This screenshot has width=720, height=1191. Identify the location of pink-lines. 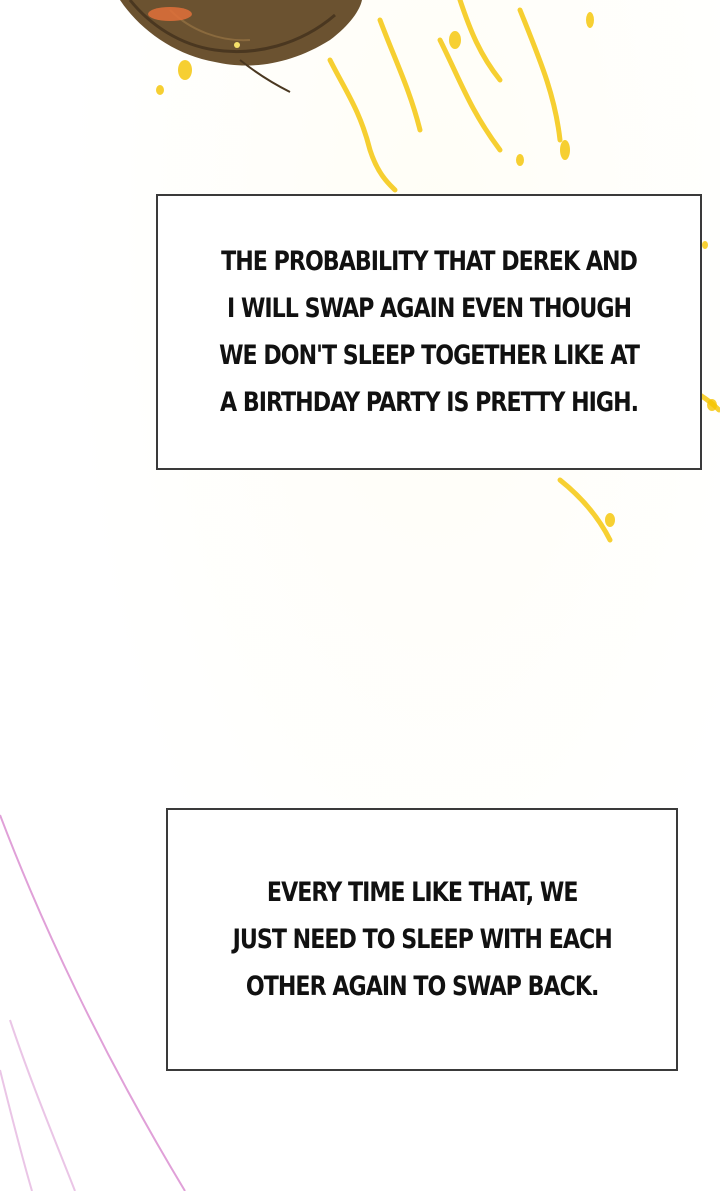
(93, 1002).